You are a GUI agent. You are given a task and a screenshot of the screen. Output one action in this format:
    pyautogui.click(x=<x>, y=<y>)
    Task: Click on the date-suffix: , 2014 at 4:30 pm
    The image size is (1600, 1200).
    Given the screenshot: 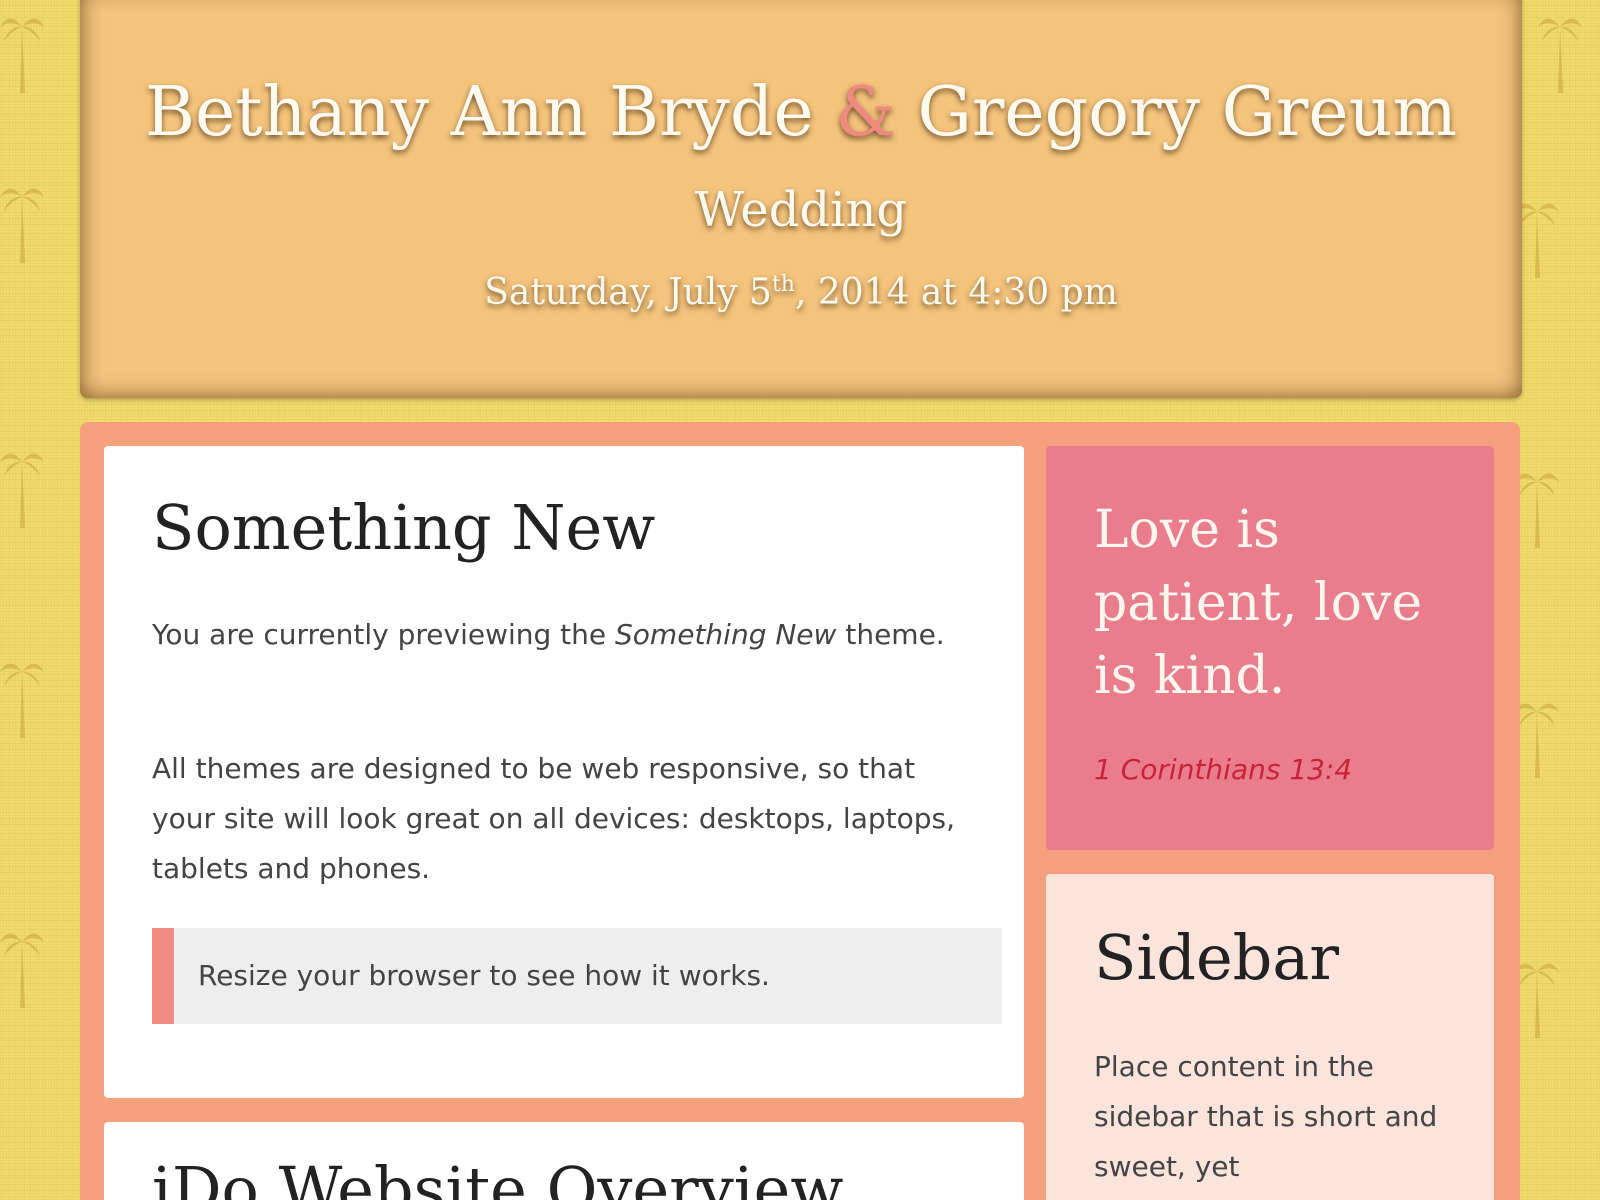 What is the action you would take?
    pyautogui.click(x=956, y=292)
    